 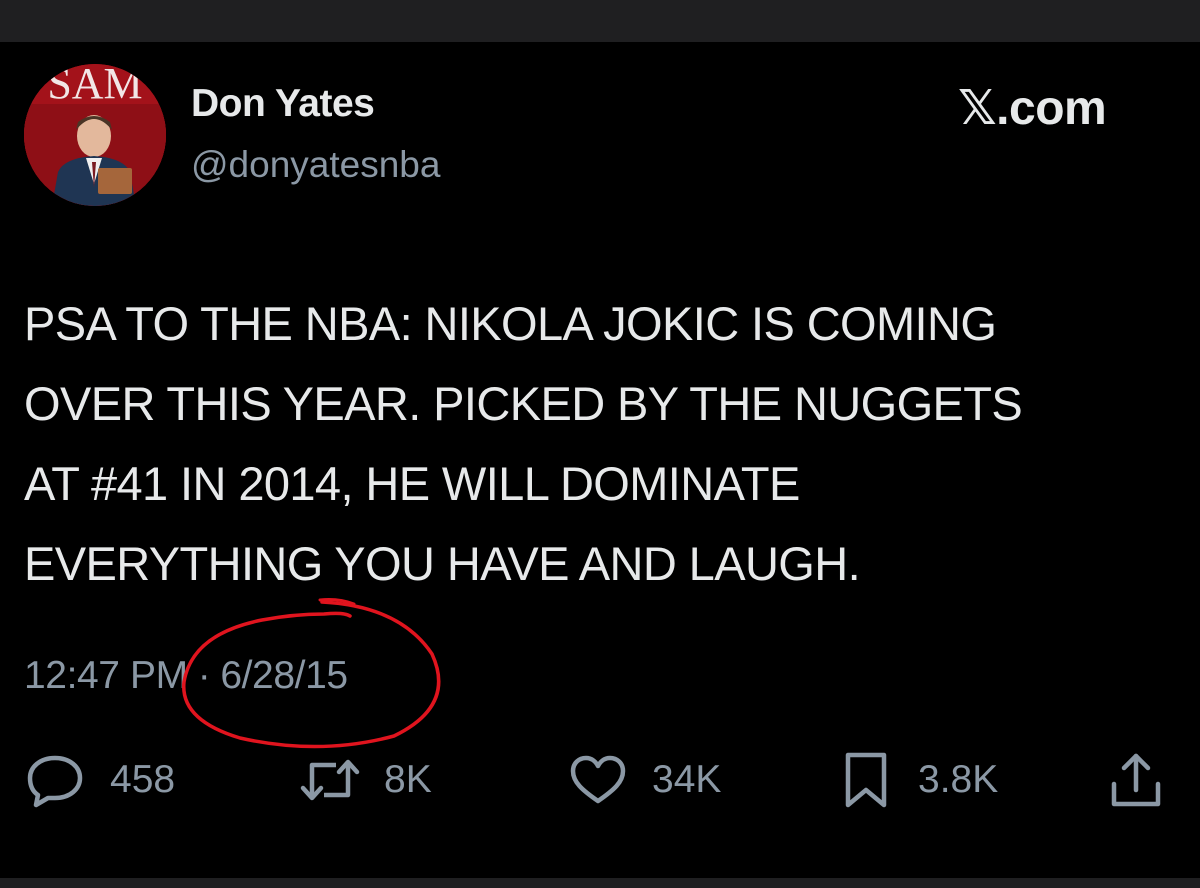 What do you see at coordinates (284, 675) in the screenshot?
I see `tweet-date: 6/28/15` at bounding box center [284, 675].